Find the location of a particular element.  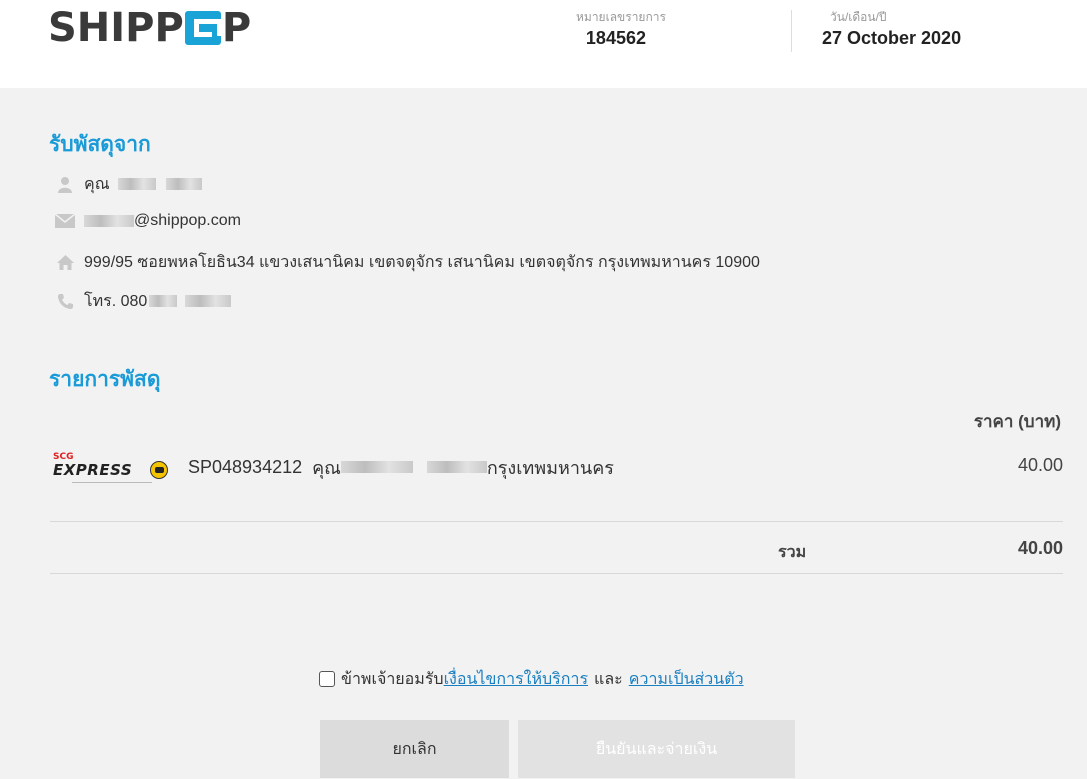

sender-phone-row: โทร. 080 is located at coordinates (142, 301).